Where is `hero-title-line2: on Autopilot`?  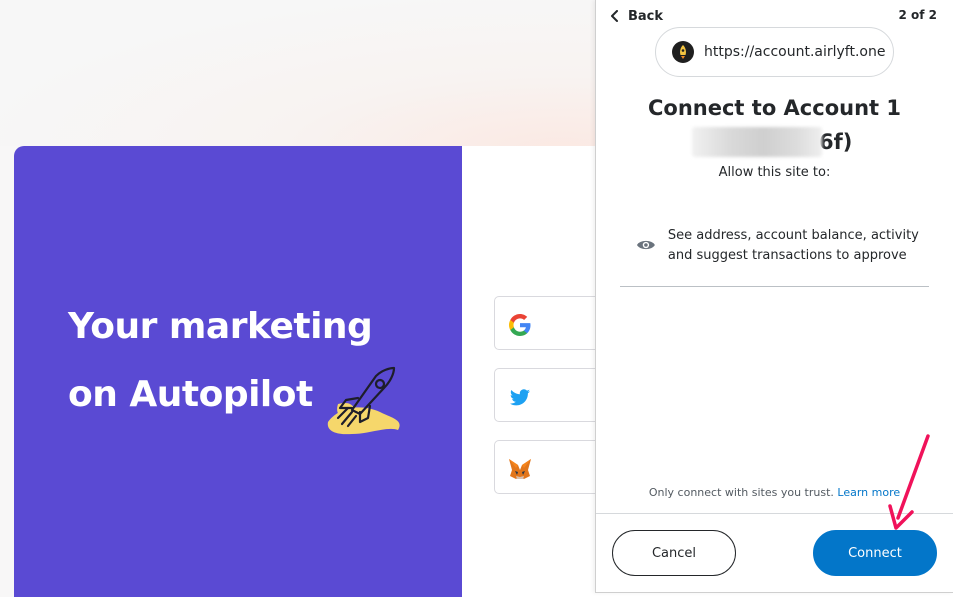
hero-title-line2: on Autopilot is located at coordinates (190, 394).